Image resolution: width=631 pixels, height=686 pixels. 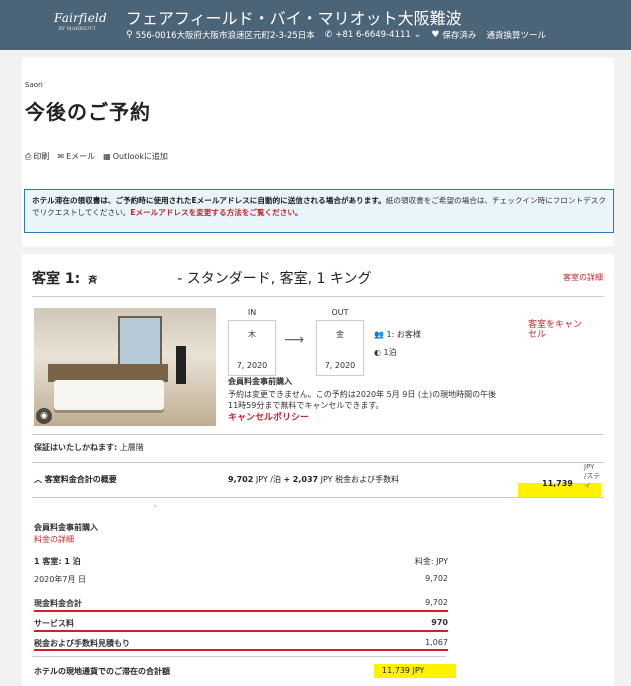 What do you see at coordinates (583, 277) in the screenshot?
I see `room-details-link: 客室の詳細` at bounding box center [583, 277].